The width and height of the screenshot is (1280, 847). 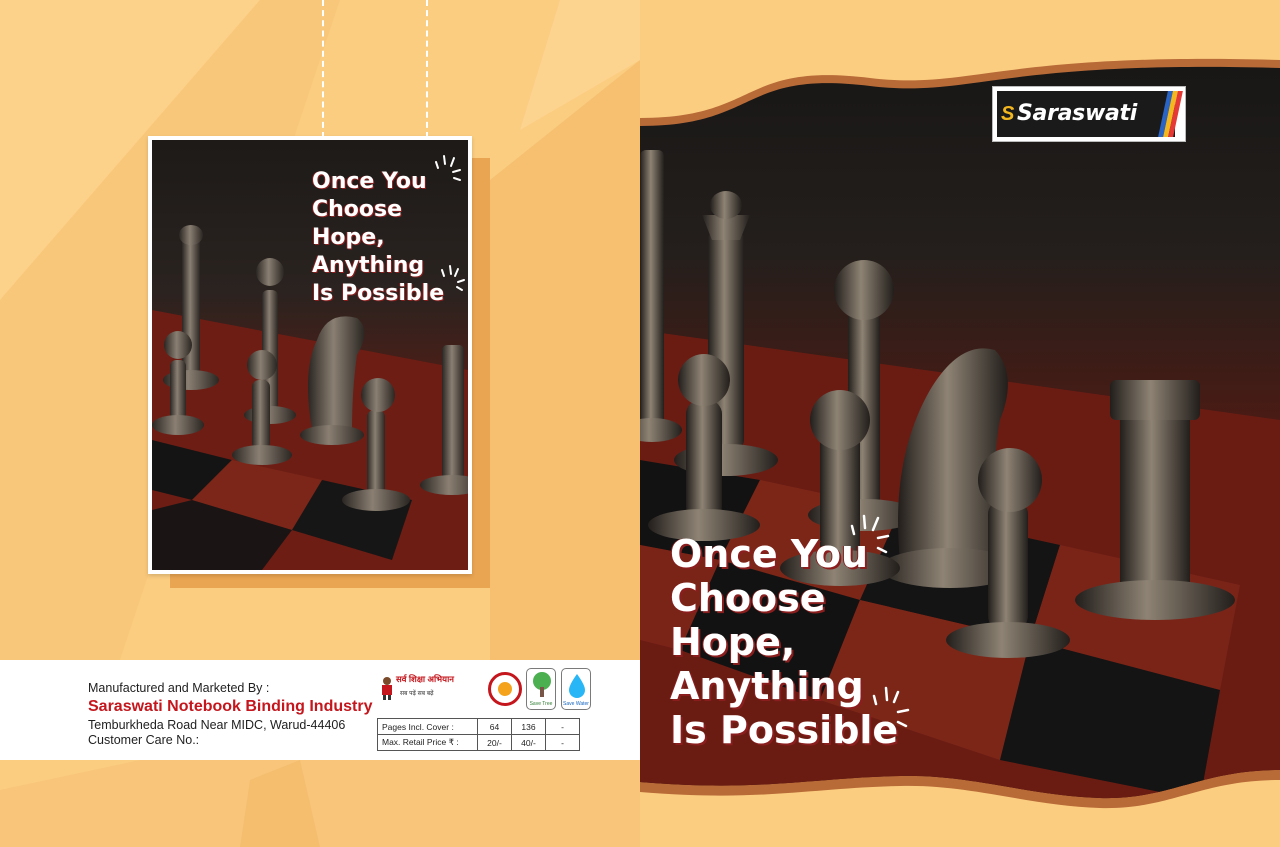 I want to click on tree-icon, so click(x=542, y=684).